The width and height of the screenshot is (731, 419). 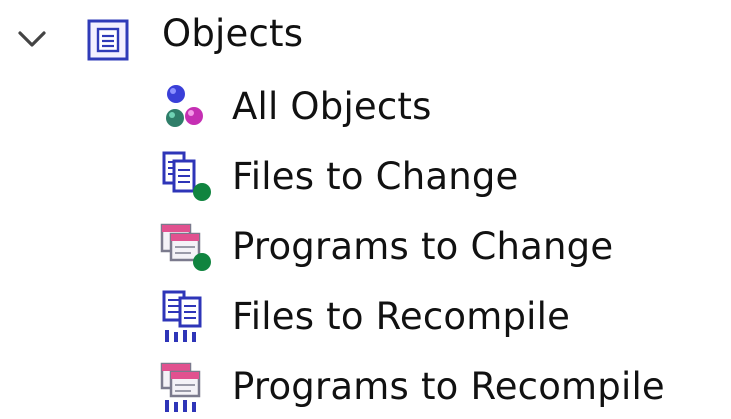 What do you see at coordinates (185, 247) in the screenshot?
I see `programs-change-icon` at bounding box center [185, 247].